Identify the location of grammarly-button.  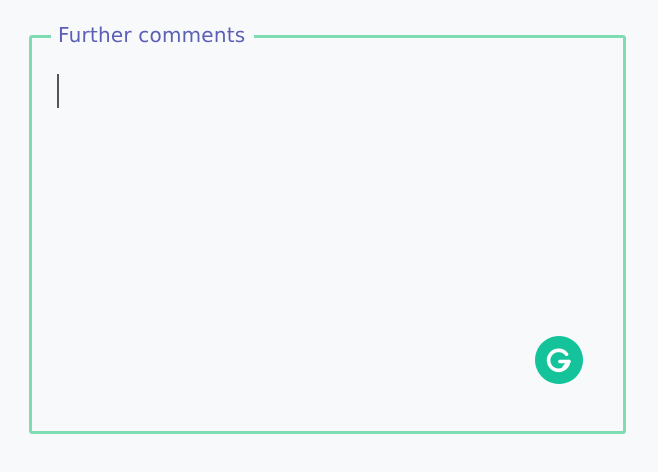
(559, 360).